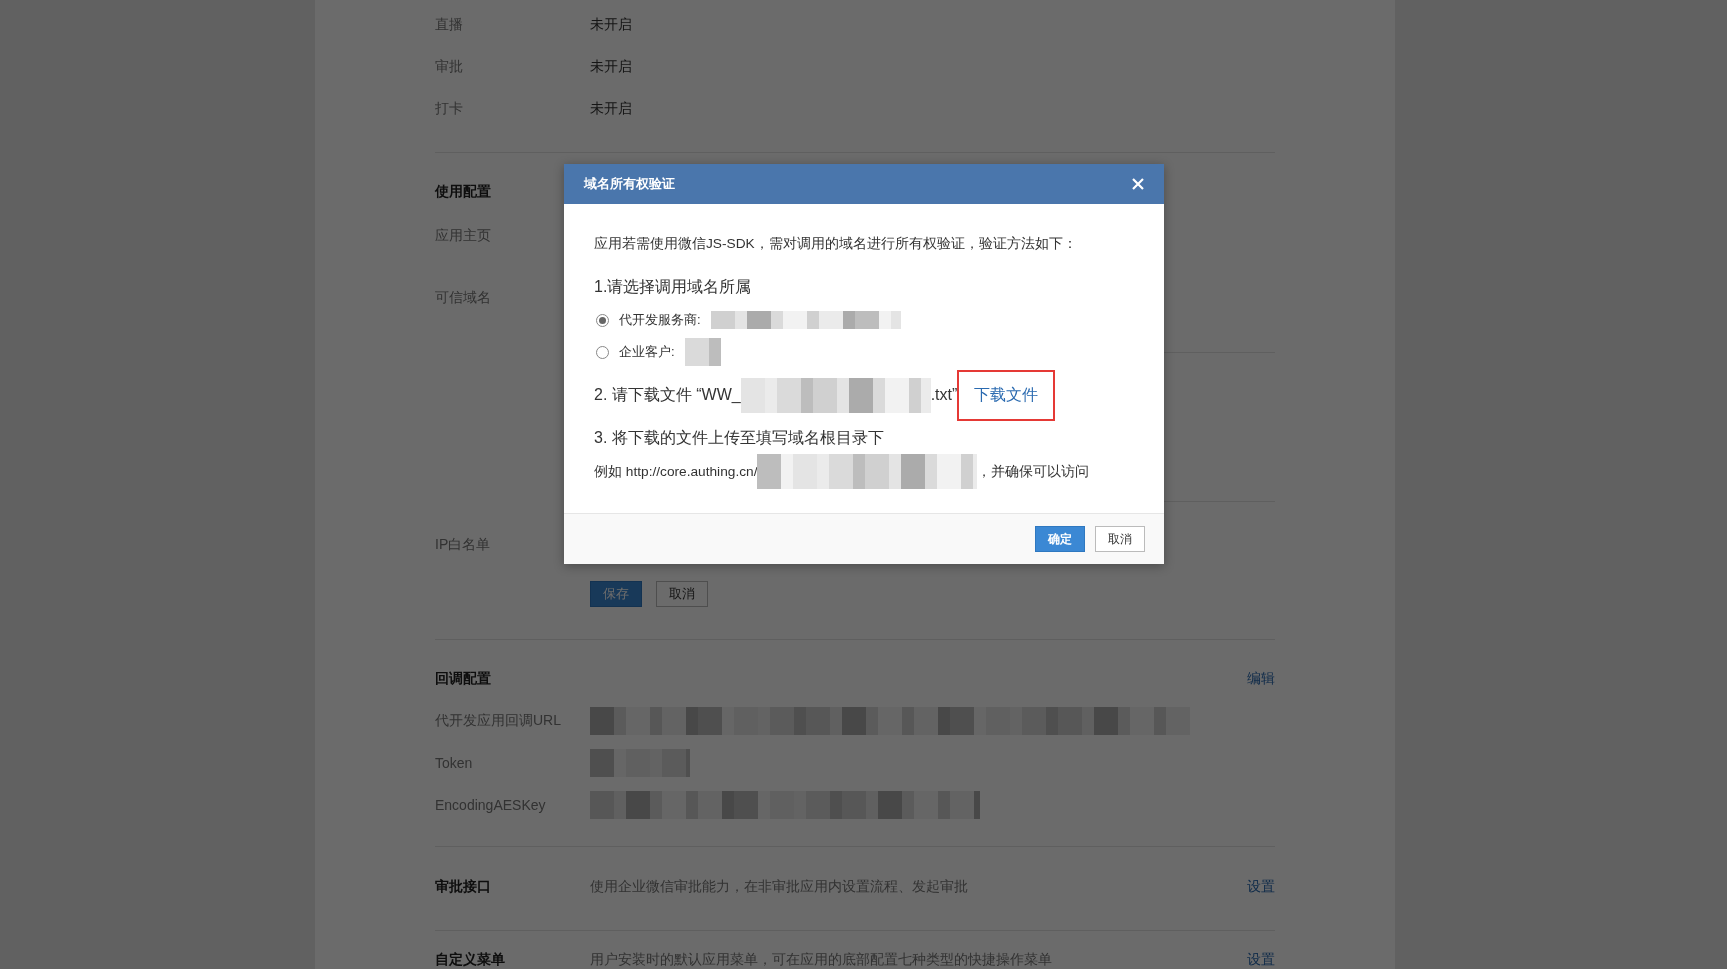  What do you see at coordinates (1060, 539) in the screenshot?
I see `confirm-button: 确定` at bounding box center [1060, 539].